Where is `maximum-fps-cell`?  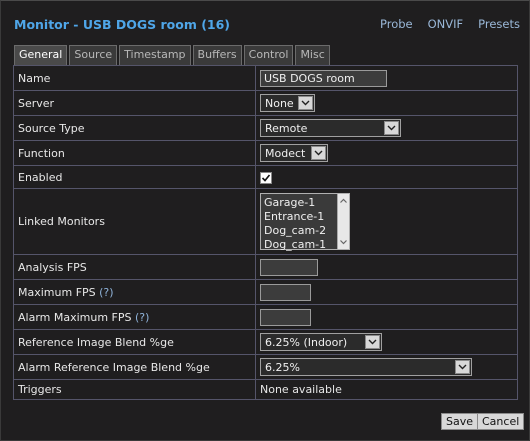 maximum-fps-cell is located at coordinates (386, 292).